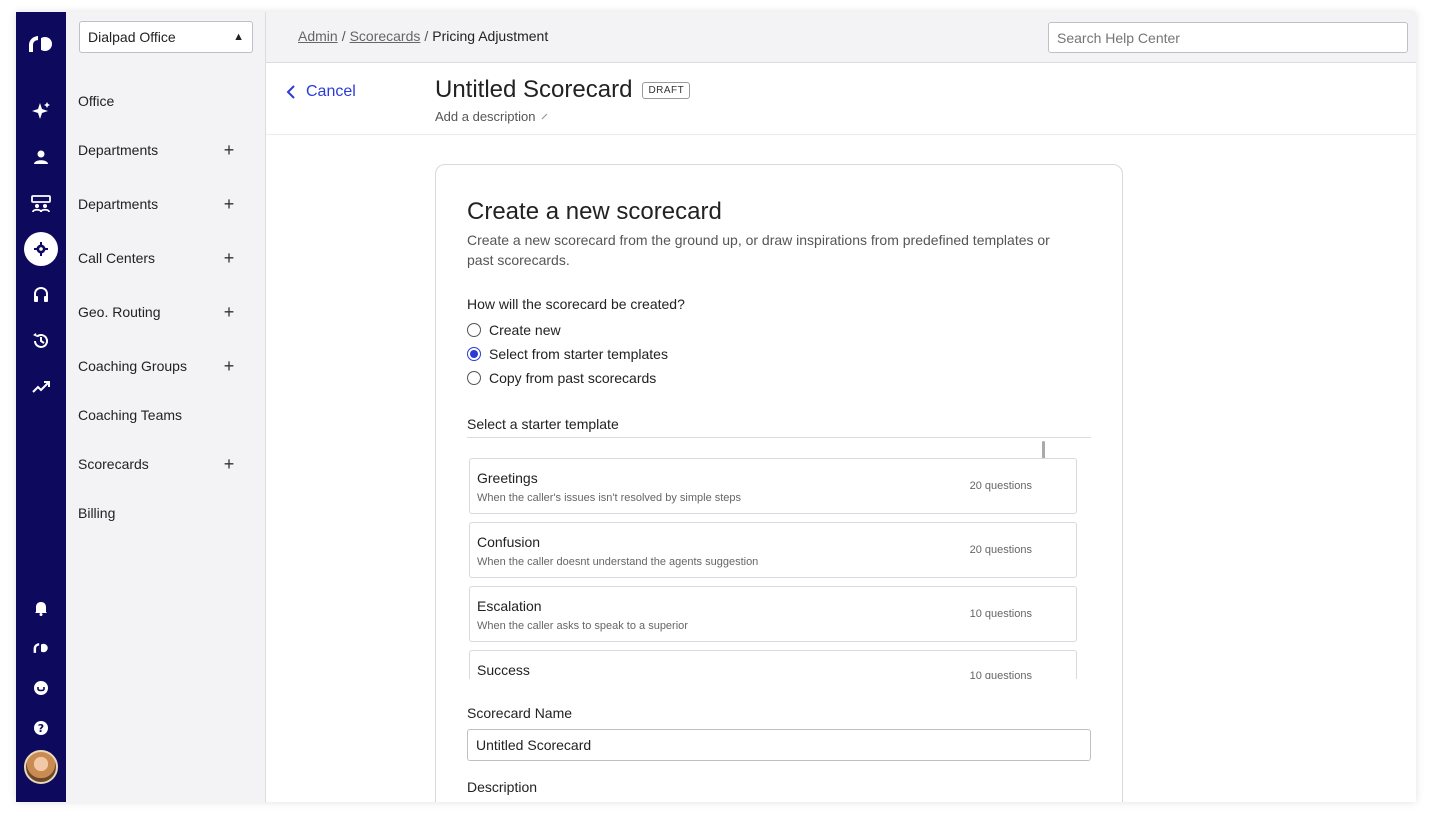 Image resolution: width=1432 pixels, height=823 pixels. What do you see at coordinates (474, 354) in the screenshot?
I see `radio-button-selected` at bounding box center [474, 354].